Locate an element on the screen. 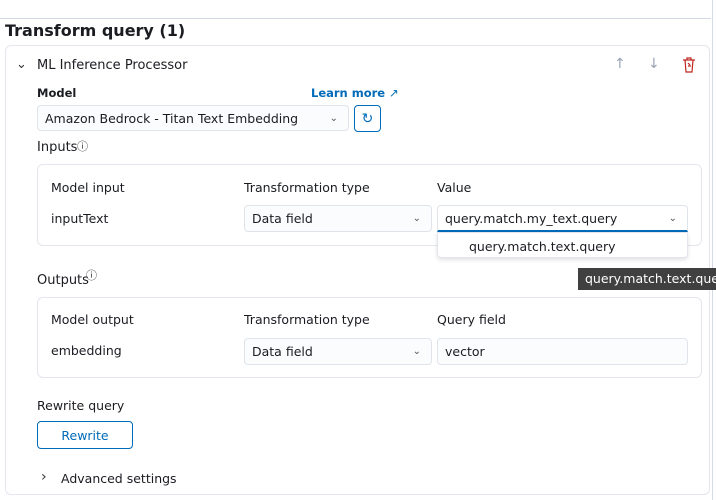 The width and height of the screenshot is (716, 500). learn-more-text: Learn more is located at coordinates (348, 93).